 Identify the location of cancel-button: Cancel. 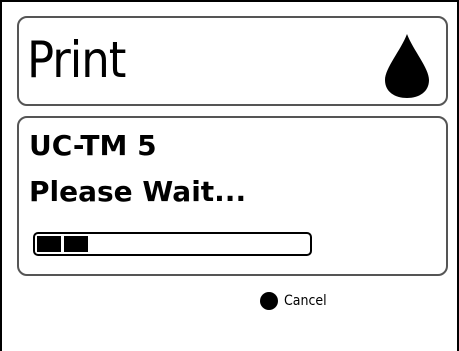
(293, 301).